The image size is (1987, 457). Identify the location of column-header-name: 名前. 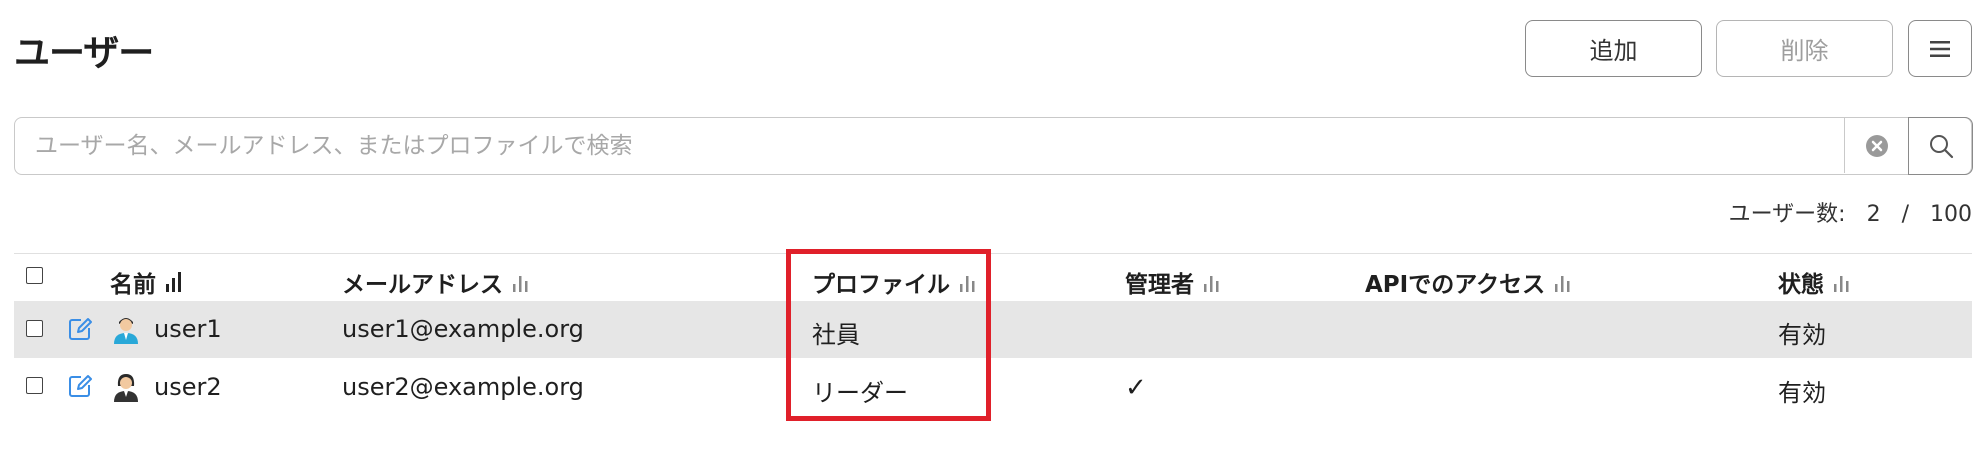
(147, 282).